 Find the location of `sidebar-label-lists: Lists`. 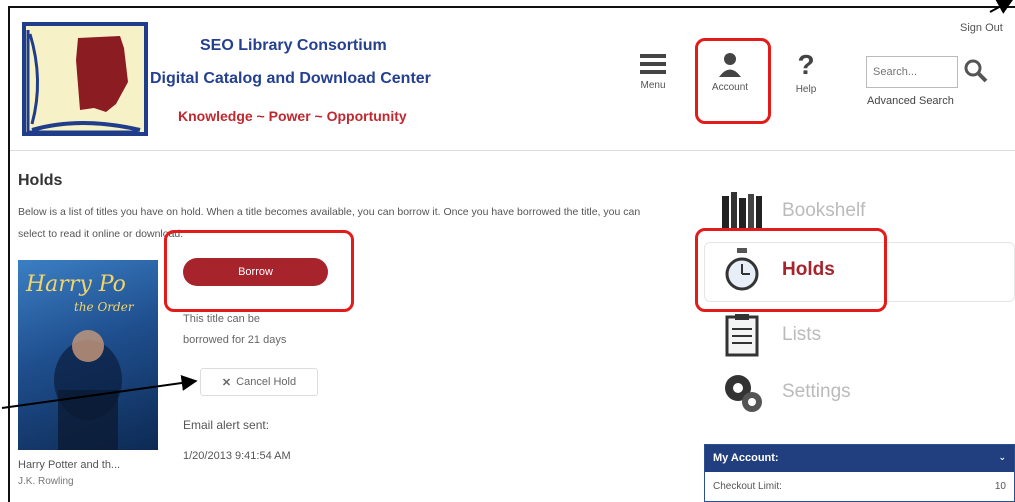

sidebar-label-lists: Lists is located at coordinates (802, 334).